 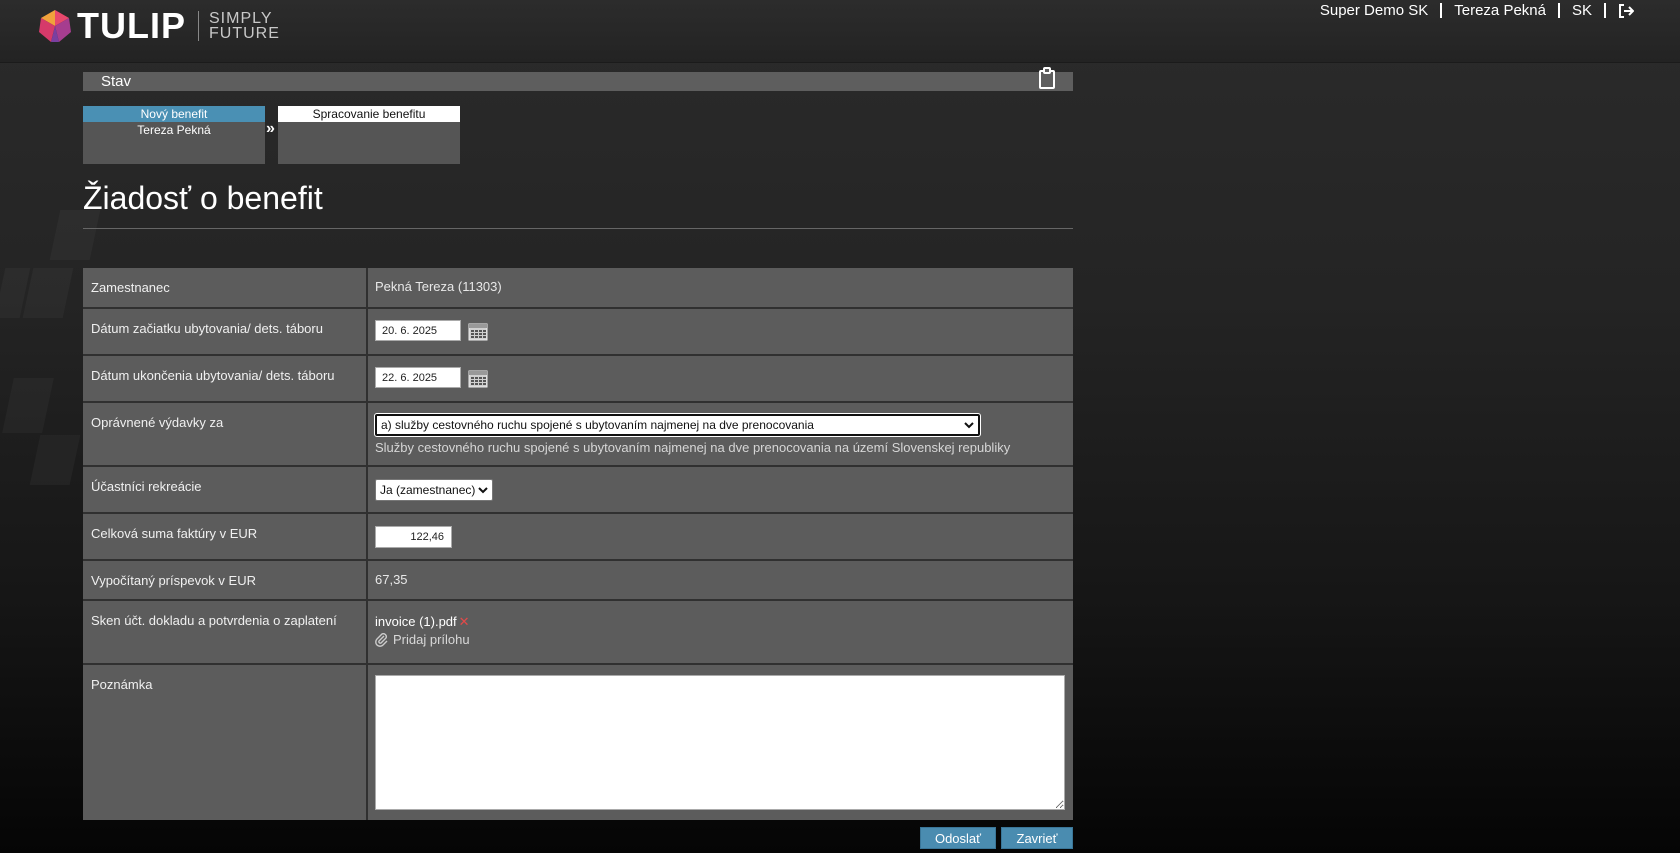 I want to click on row-note: Poznámka, so click(x=578, y=742).